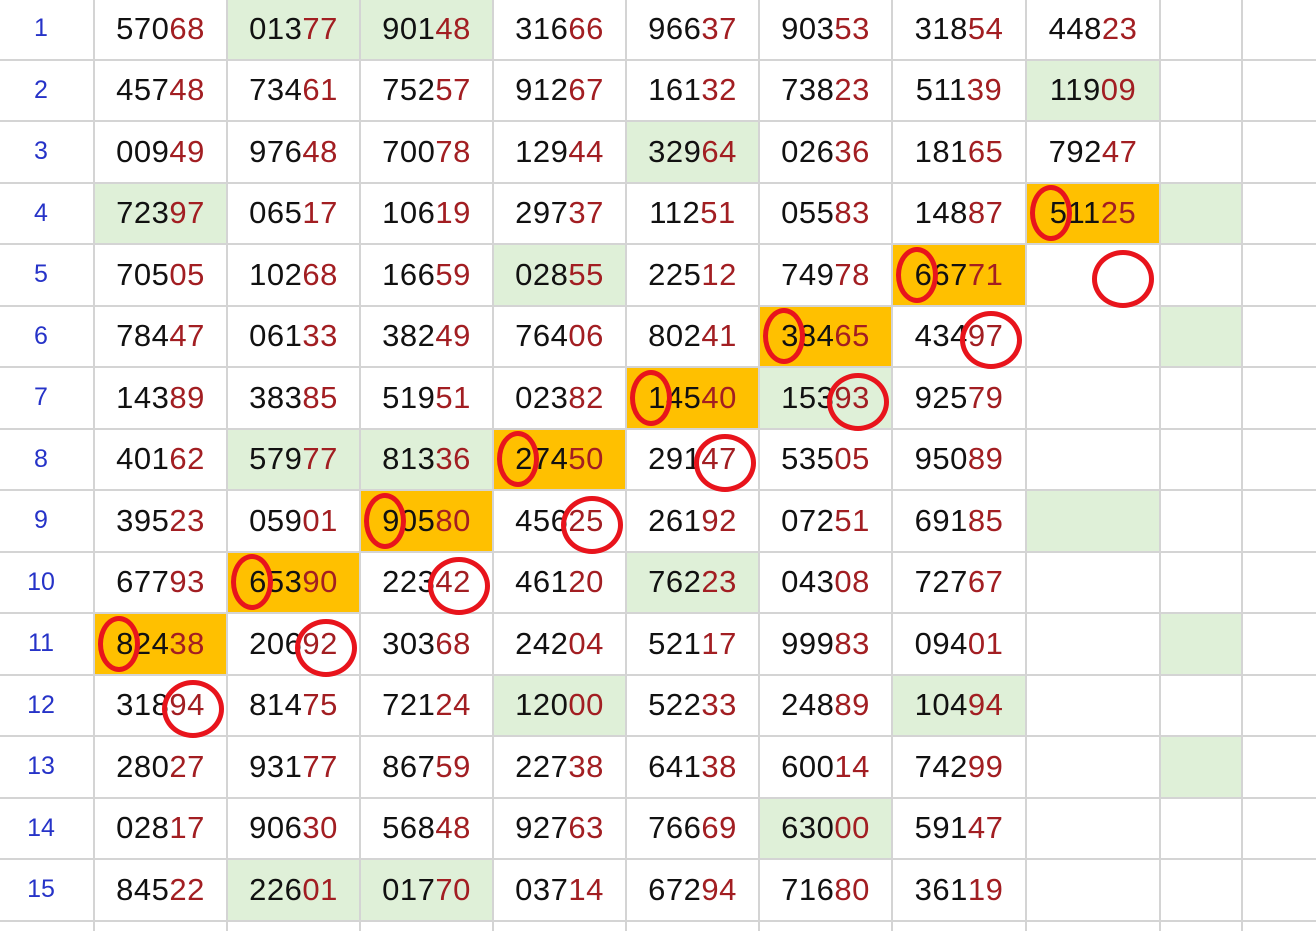  I want to click on number-cell: 845 22, so click(160, 890).